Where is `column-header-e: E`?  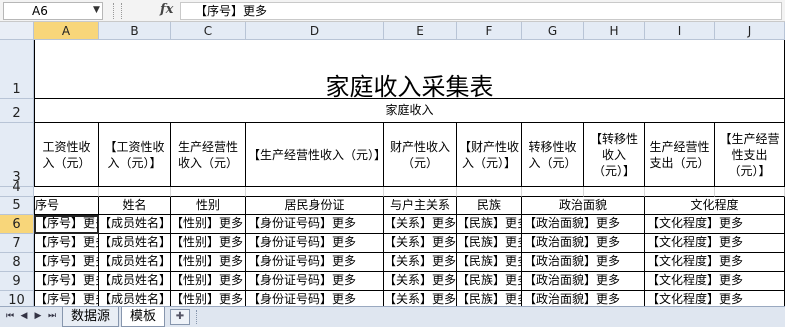 column-header-e: E is located at coordinates (420, 31).